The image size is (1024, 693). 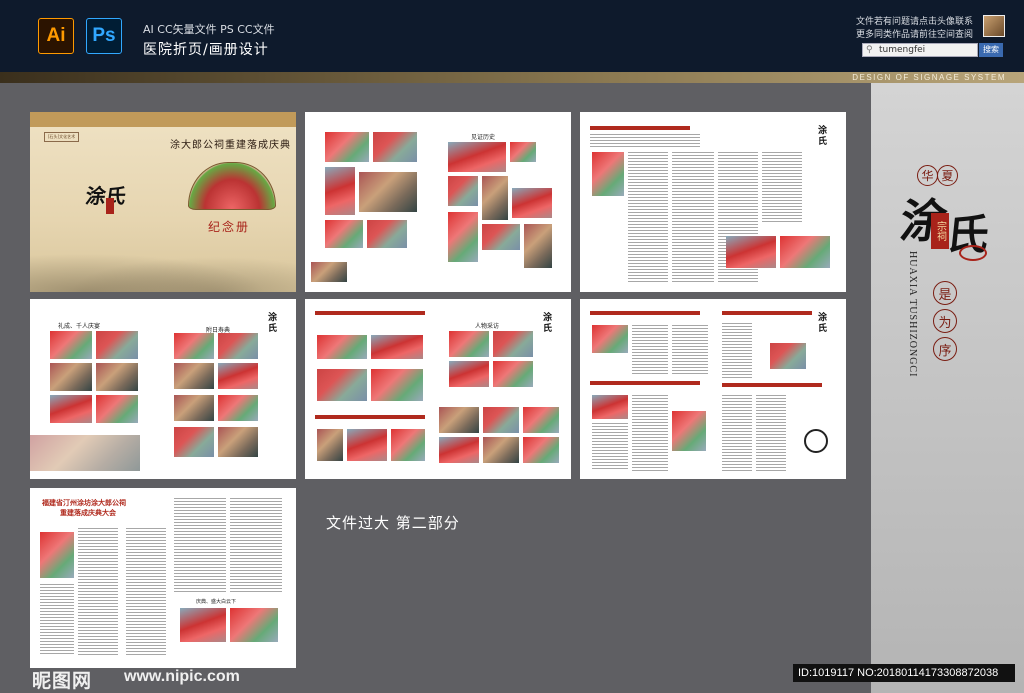 I want to click on cover-tag: [石头]文化艺术, so click(x=62, y=137).